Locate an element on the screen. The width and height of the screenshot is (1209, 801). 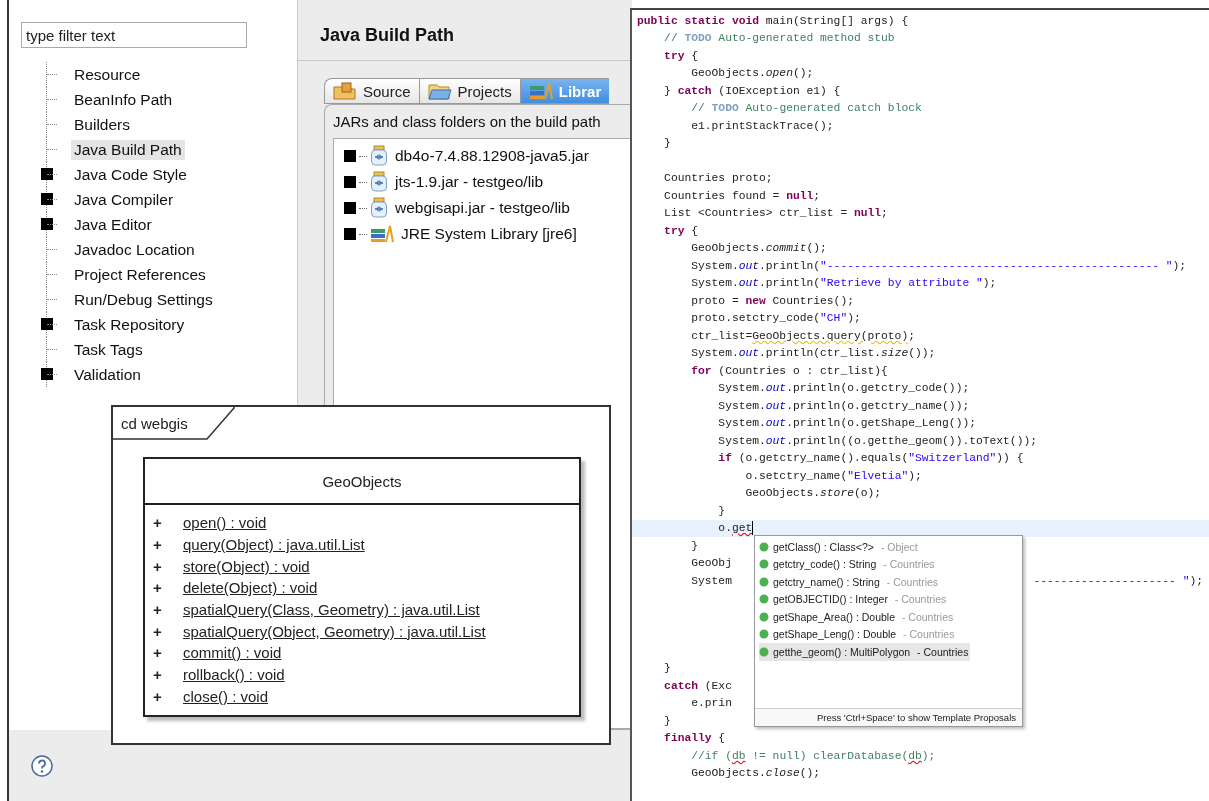
frame-label: cd webgis is located at coordinates (154, 423).